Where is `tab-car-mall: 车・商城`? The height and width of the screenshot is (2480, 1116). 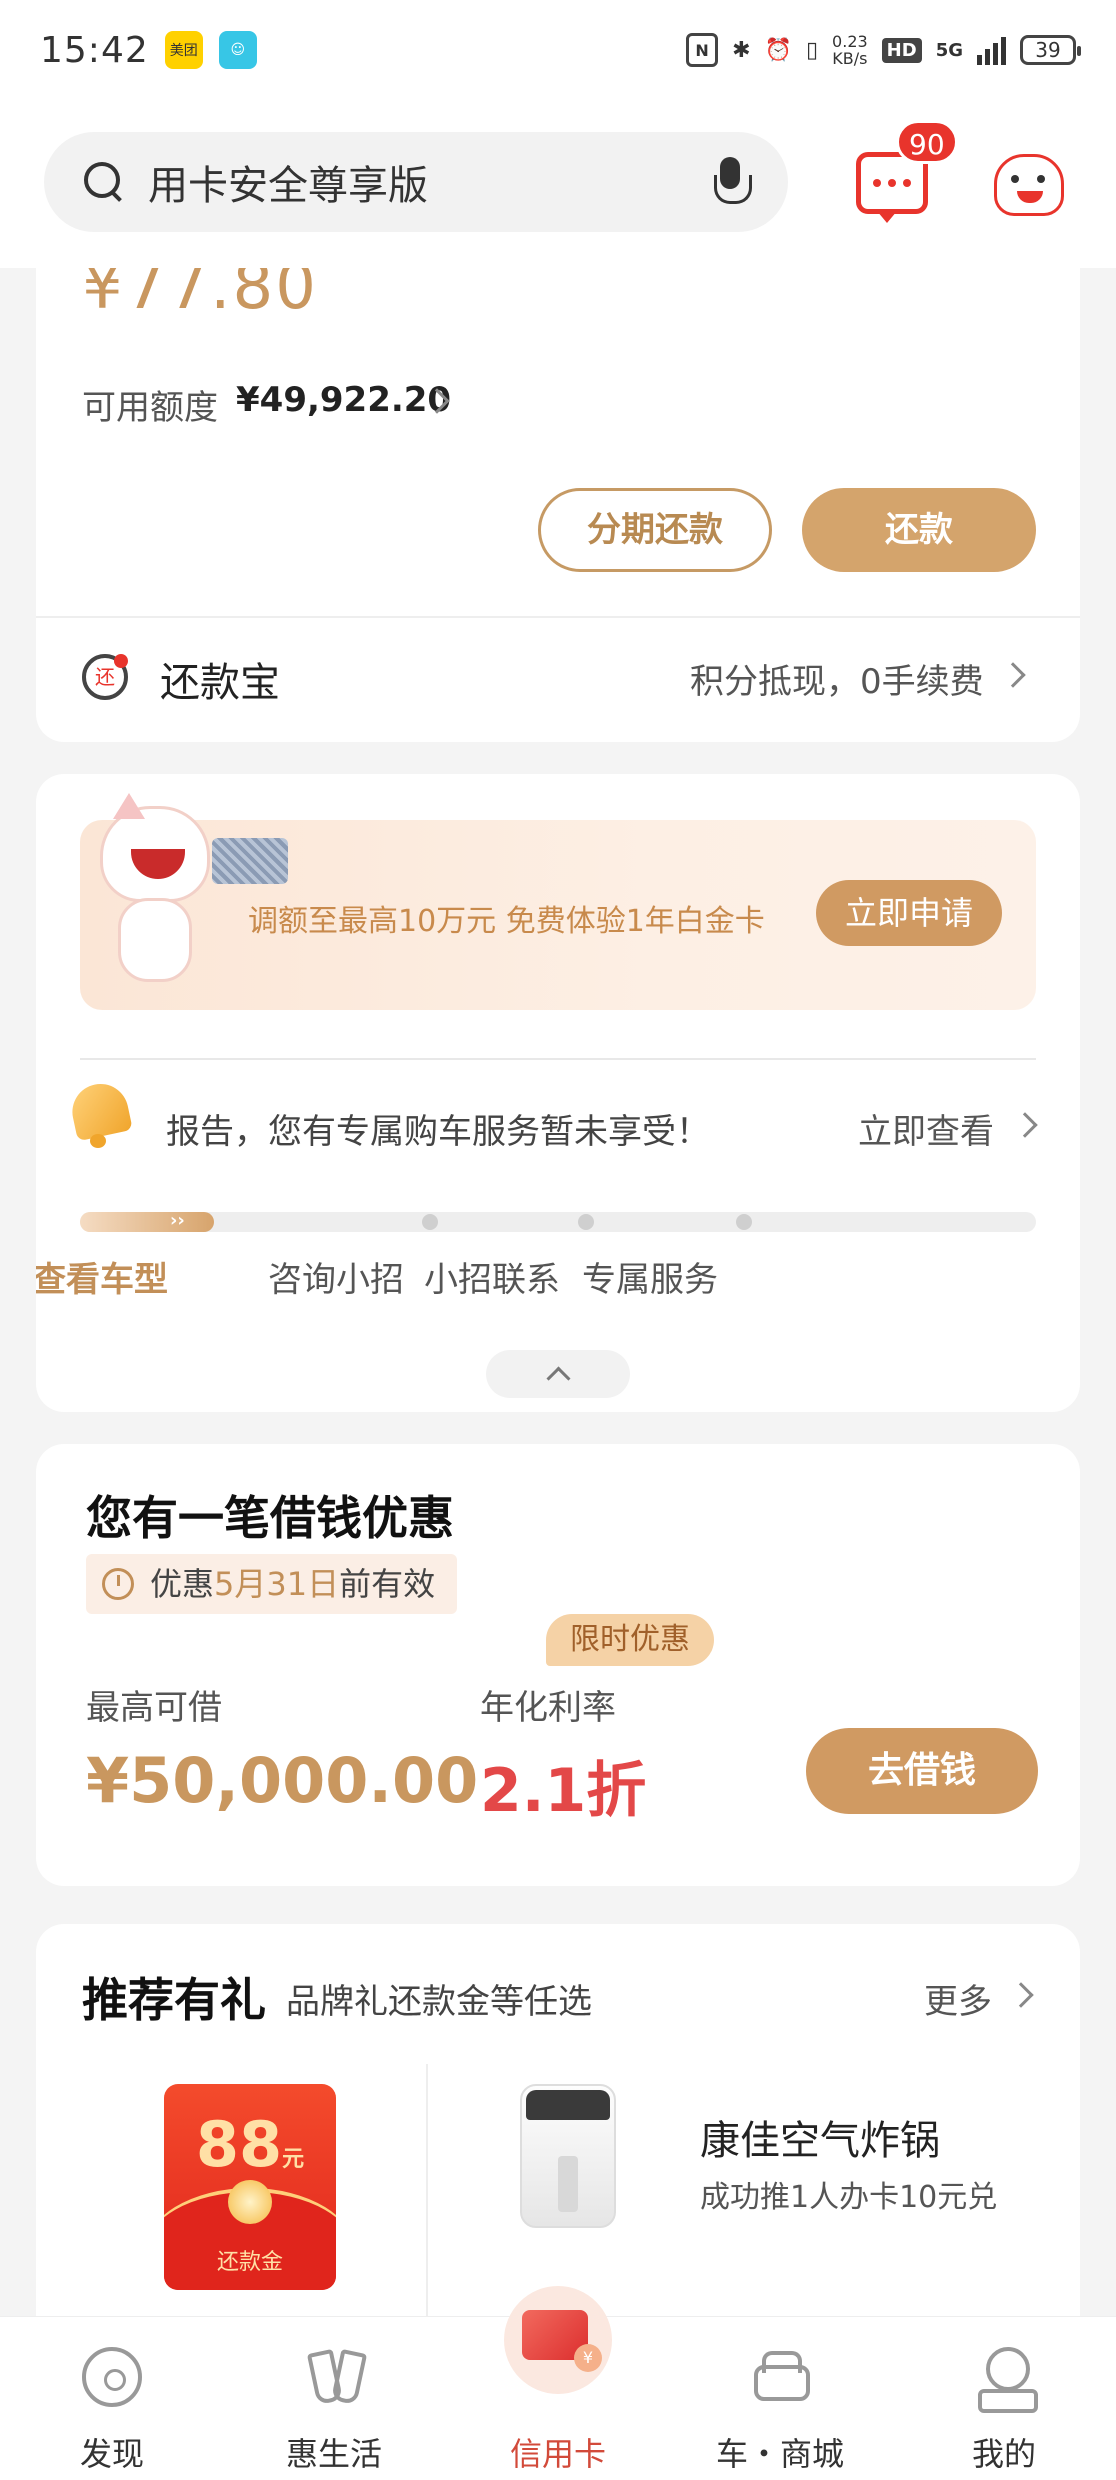
tab-car-mall: 车・商城 is located at coordinates (780, 2398).